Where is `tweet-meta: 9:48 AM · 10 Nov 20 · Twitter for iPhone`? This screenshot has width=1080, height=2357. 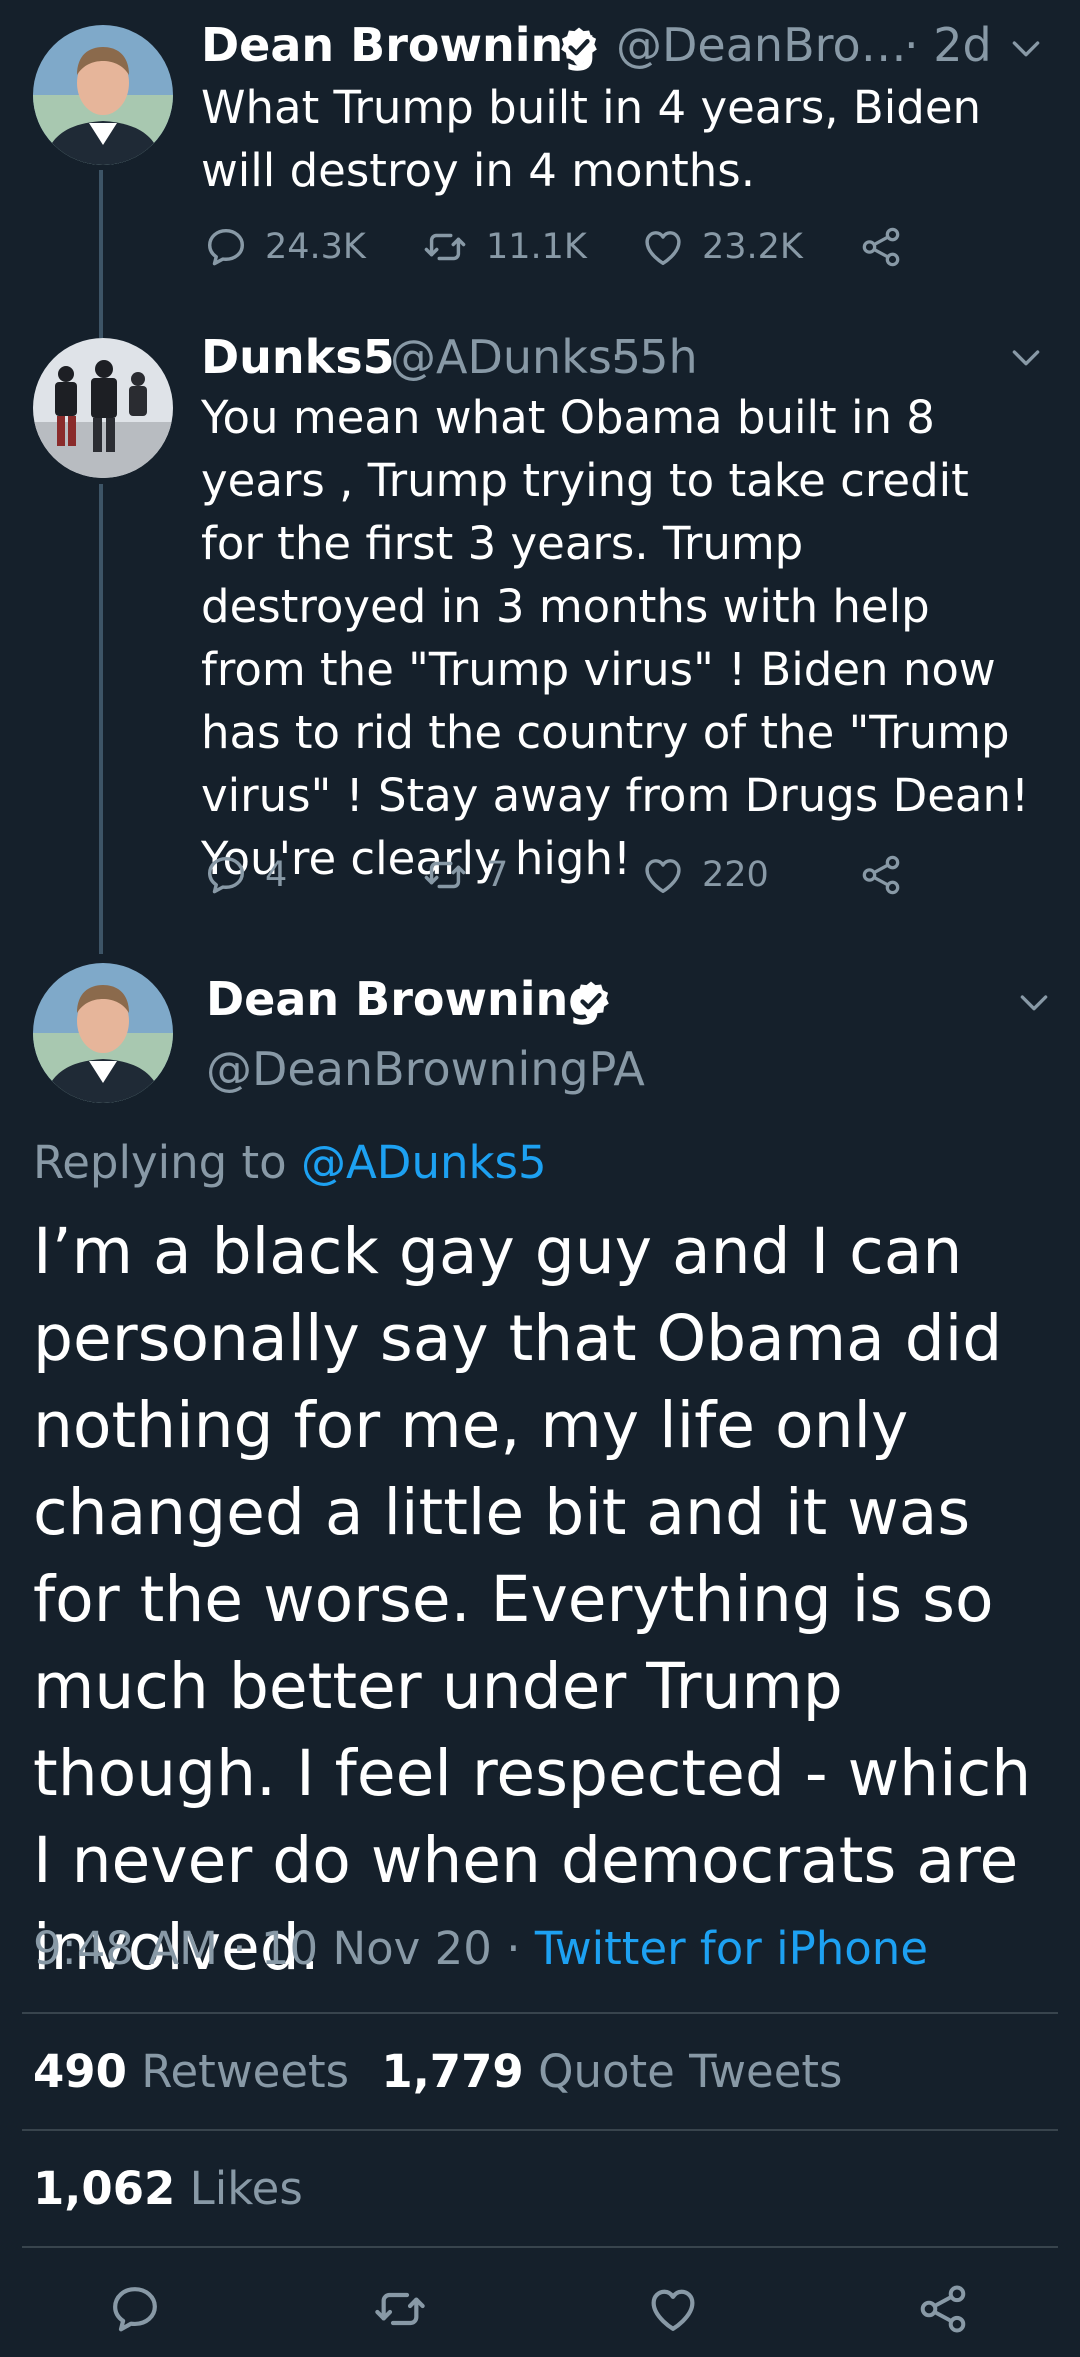 tweet-meta: 9:48 AM · 10 Nov 20 · Twitter for iPhone is located at coordinates (480, 1948).